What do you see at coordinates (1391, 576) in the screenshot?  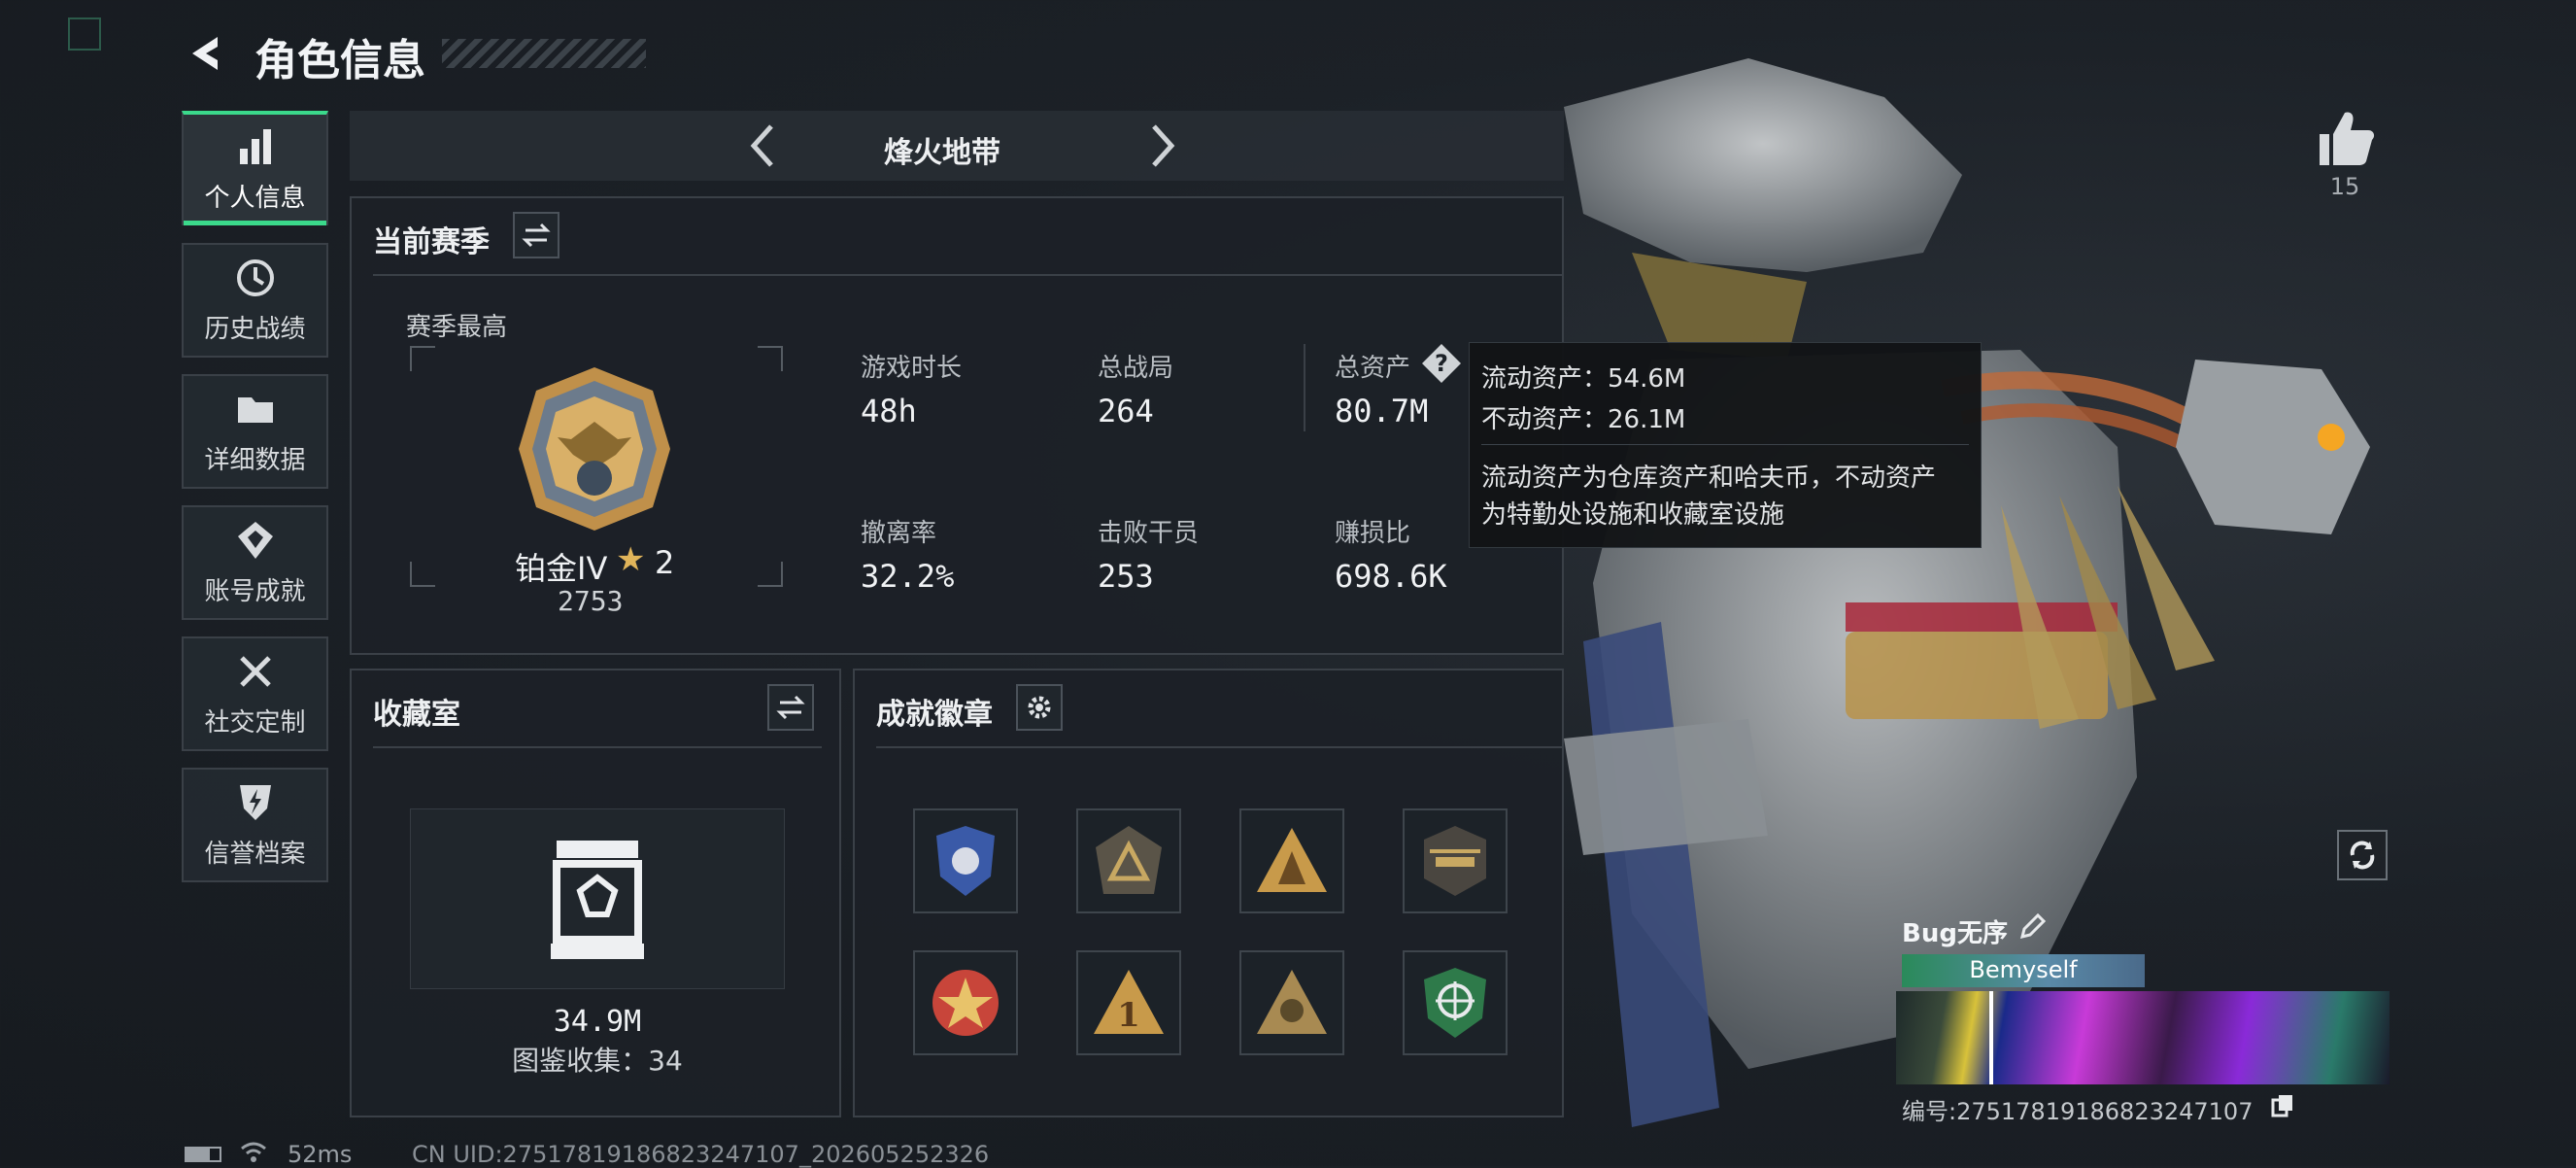 I see `stat-profit-ratio-value: 698.6K` at bounding box center [1391, 576].